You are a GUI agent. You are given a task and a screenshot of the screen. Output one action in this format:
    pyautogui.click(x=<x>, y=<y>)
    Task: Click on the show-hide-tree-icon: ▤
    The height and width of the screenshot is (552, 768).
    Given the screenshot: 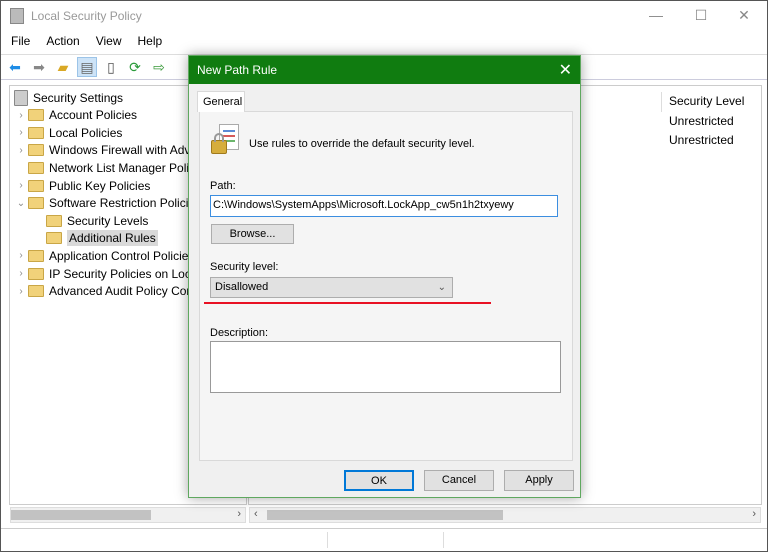 What is the action you would take?
    pyautogui.click(x=87, y=67)
    